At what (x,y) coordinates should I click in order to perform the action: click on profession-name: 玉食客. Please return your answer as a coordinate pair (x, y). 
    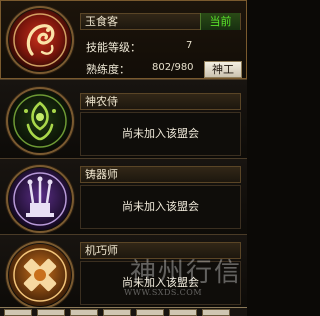
    Looking at the image, I should click on (101, 21).